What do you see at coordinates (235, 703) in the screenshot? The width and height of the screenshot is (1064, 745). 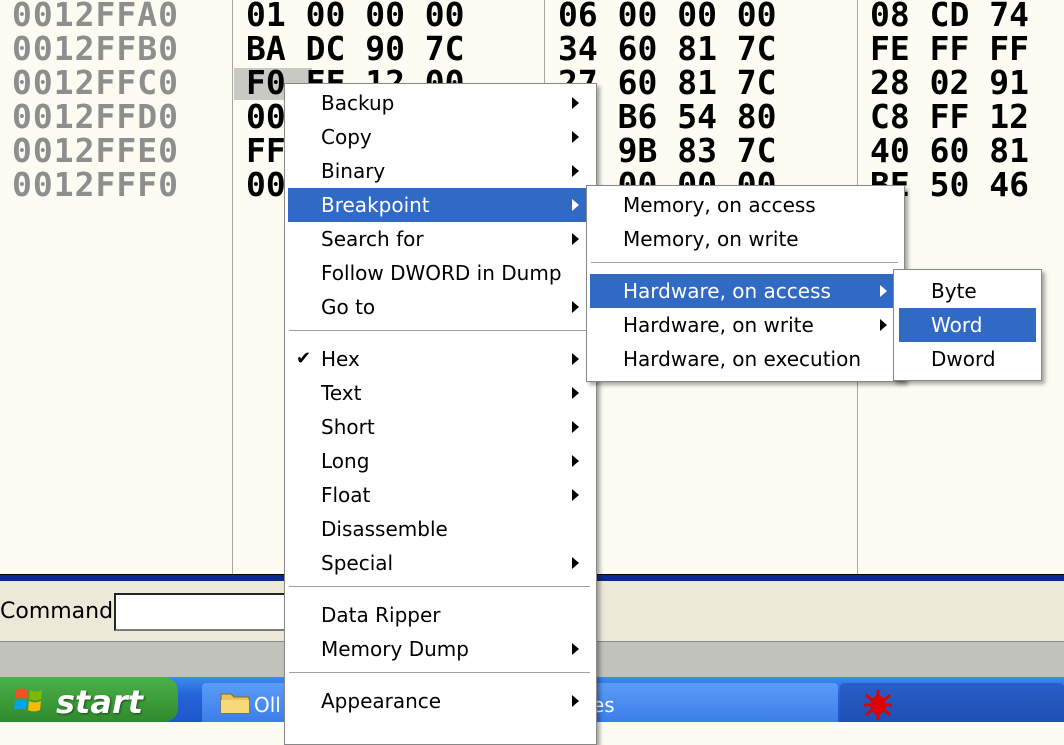 I see `folder-icon` at bounding box center [235, 703].